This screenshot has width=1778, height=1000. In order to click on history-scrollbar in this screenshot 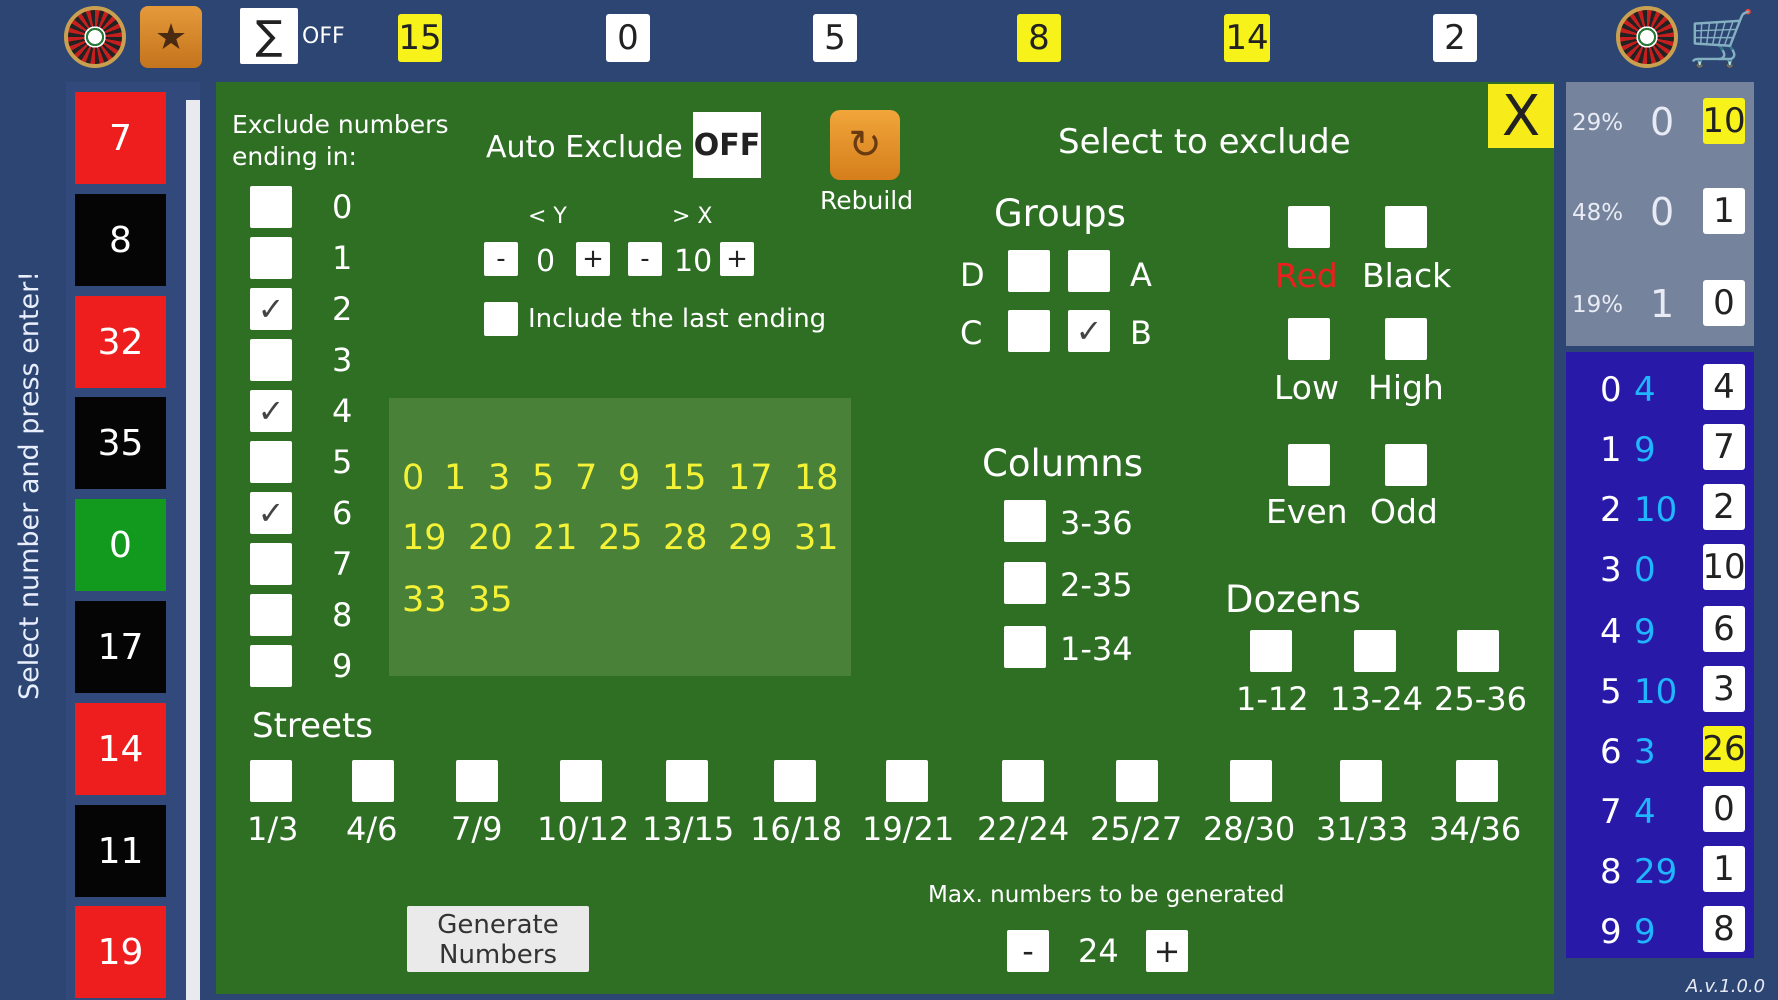, I will do `click(193, 550)`.